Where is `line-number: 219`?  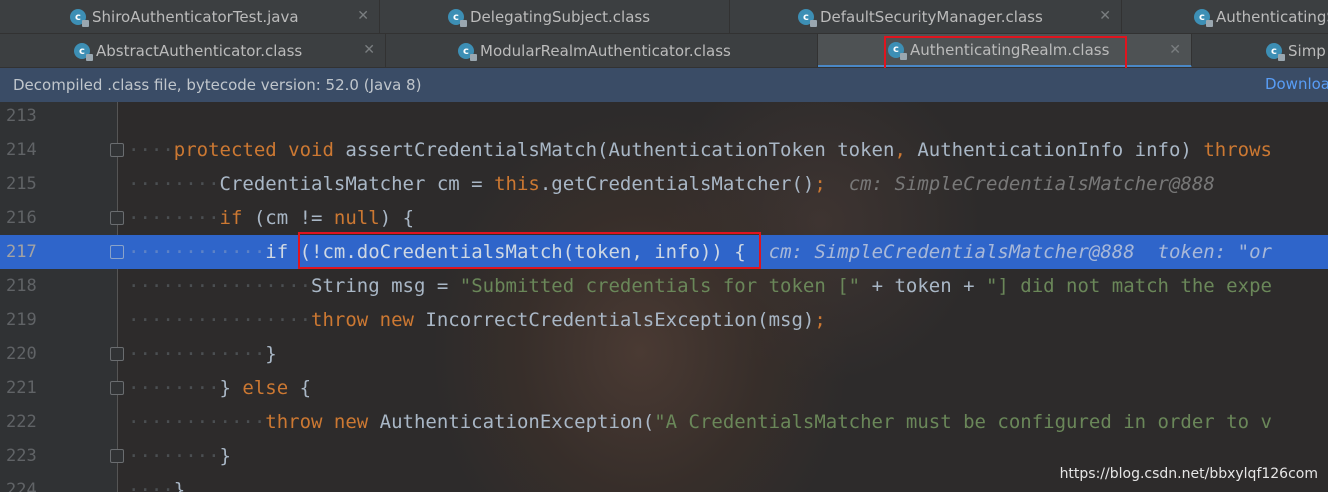 line-number: 219 is located at coordinates (36, 320).